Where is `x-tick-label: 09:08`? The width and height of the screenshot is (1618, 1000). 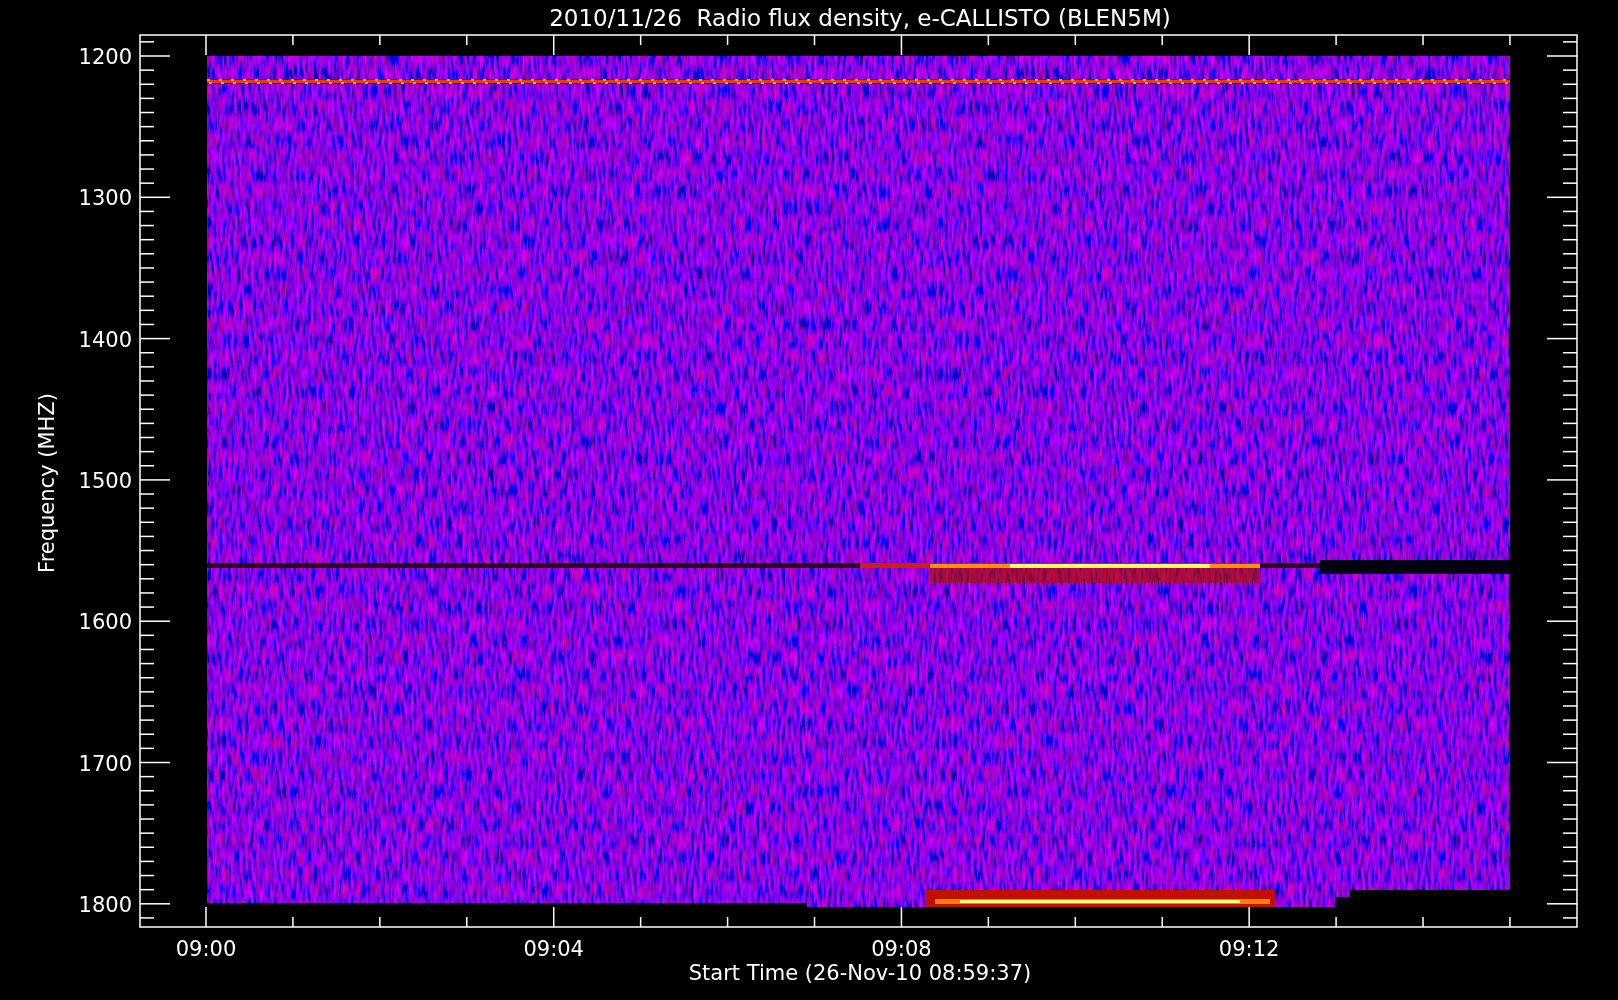 x-tick-label: 09:08 is located at coordinates (901, 949).